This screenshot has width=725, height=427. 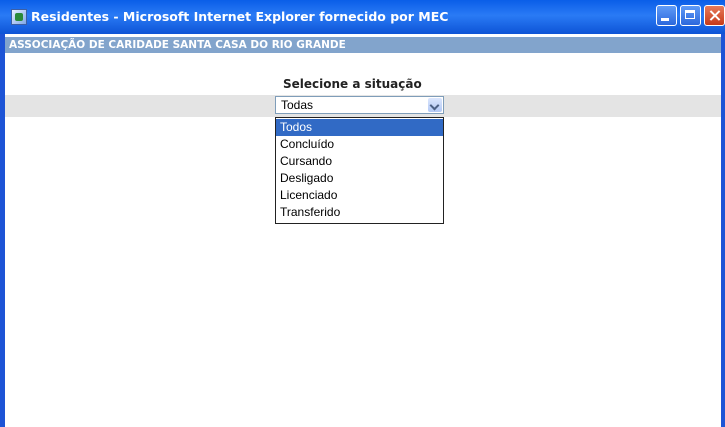 What do you see at coordinates (359, 144) in the screenshot?
I see `option-concluido: Concluído` at bounding box center [359, 144].